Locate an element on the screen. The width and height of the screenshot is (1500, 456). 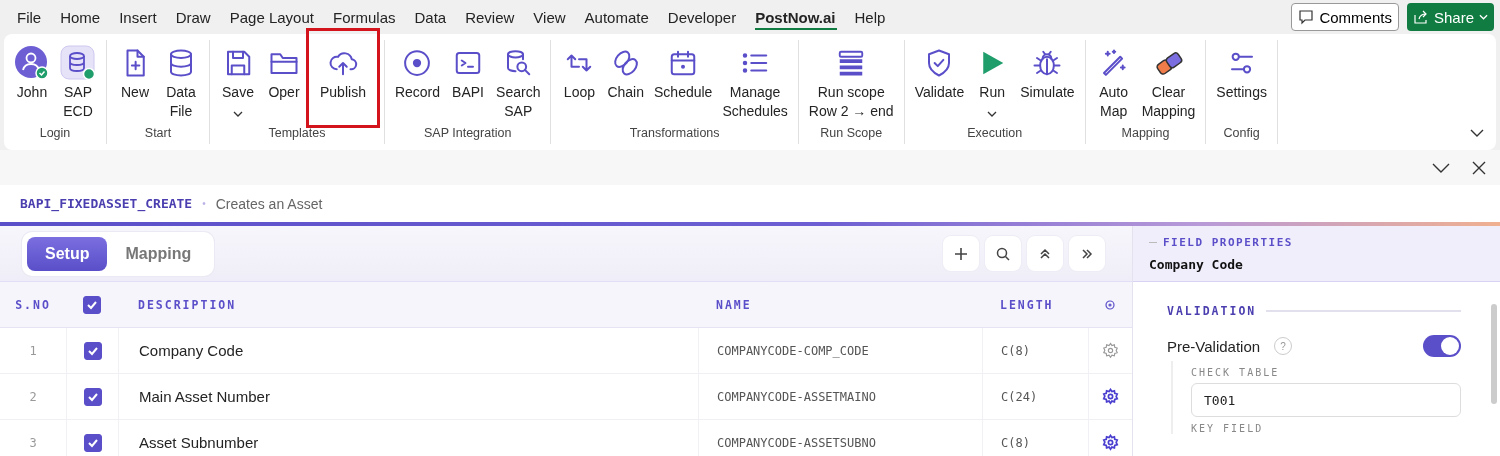
selected-field-name: Company Code is located at coordinates (1196, 264).